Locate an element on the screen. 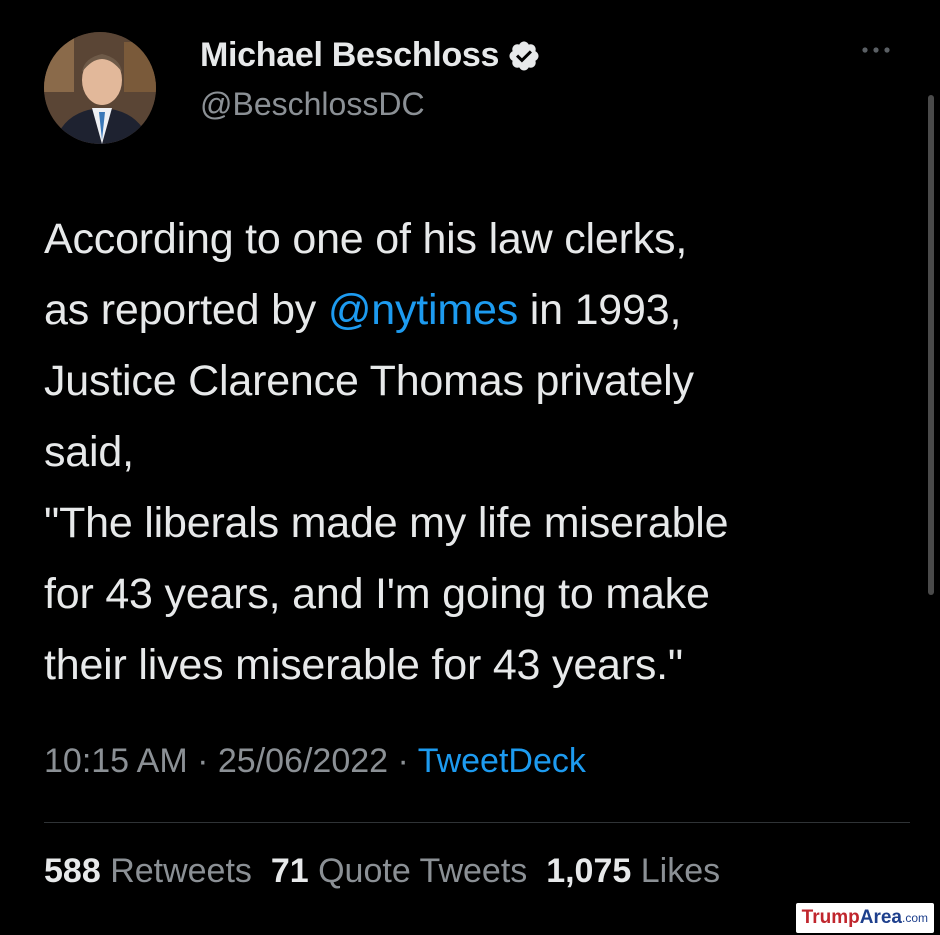  watermark-text: Trump is located at coordinates (830, 917).